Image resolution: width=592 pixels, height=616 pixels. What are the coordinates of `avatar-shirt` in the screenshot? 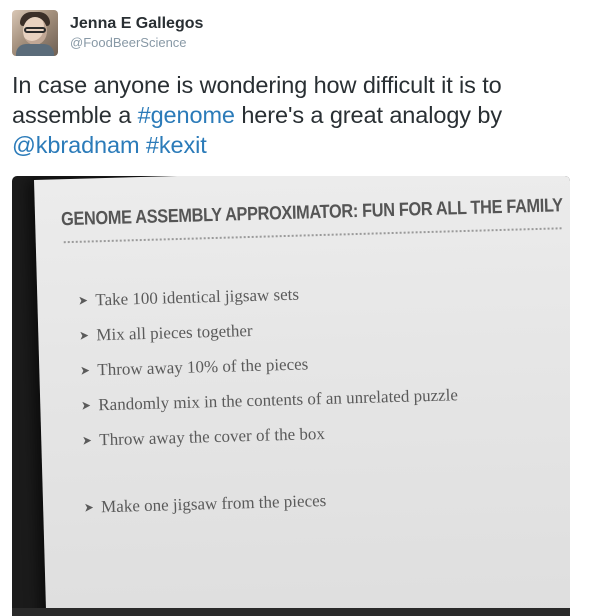 It's located at (35, 50).